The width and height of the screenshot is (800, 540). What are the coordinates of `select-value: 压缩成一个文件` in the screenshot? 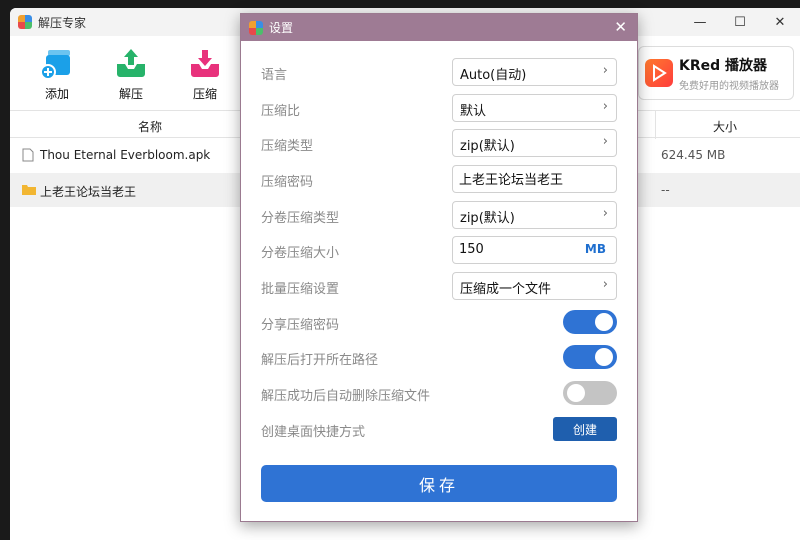 It's located at (506, 289).